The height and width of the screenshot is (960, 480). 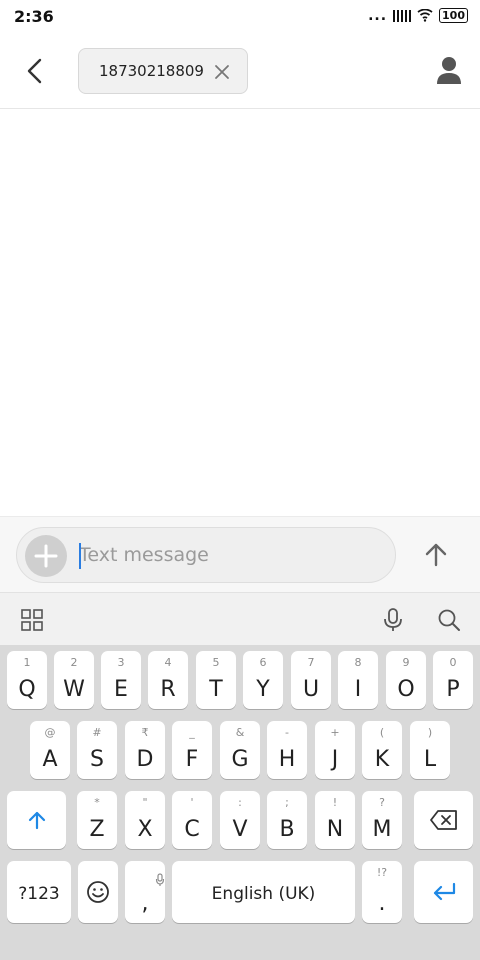 I want to click on shift-icon, so click(x=36, y=820).